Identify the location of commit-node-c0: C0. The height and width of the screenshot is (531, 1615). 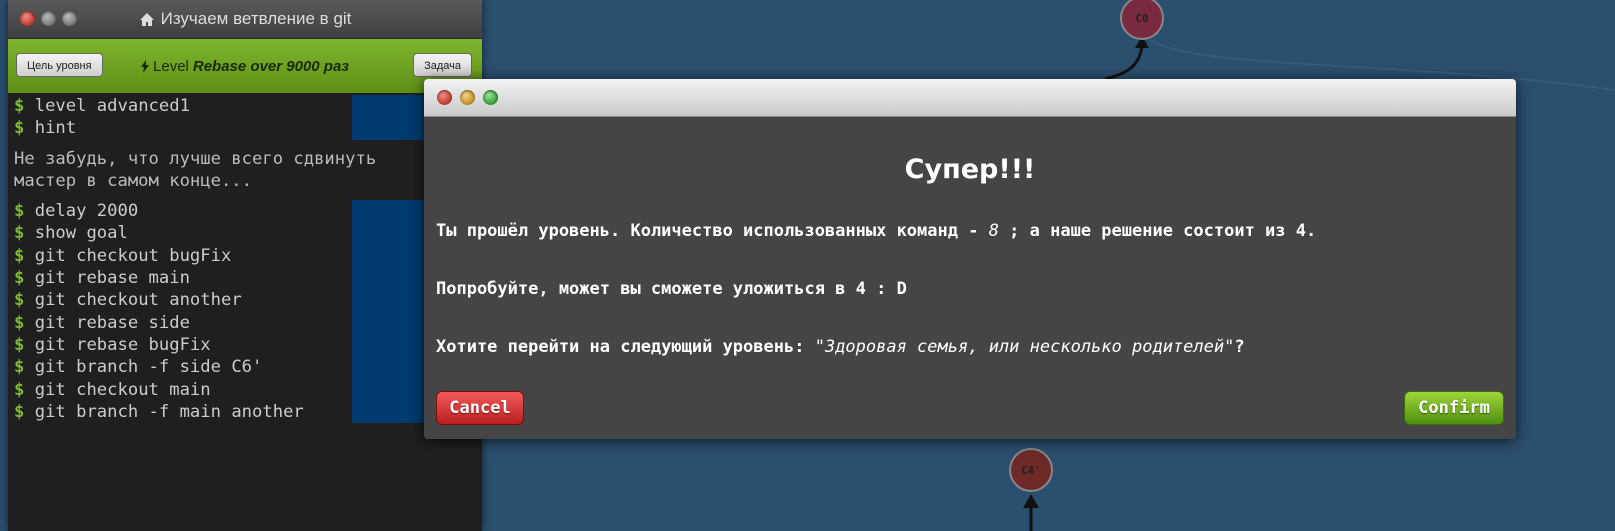
(1142, 20).